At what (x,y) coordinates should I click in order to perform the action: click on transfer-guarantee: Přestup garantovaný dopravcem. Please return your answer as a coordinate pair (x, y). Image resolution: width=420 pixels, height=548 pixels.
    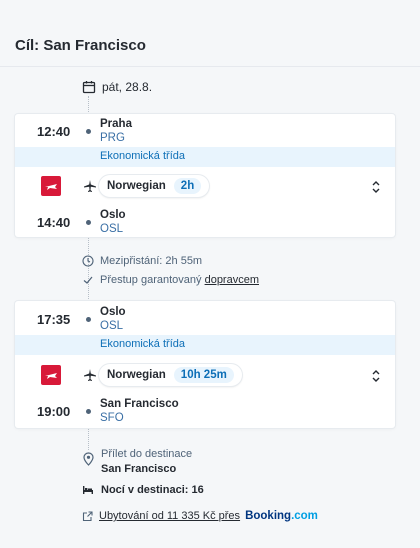
    Looking at the image, I should click on (170, 280).